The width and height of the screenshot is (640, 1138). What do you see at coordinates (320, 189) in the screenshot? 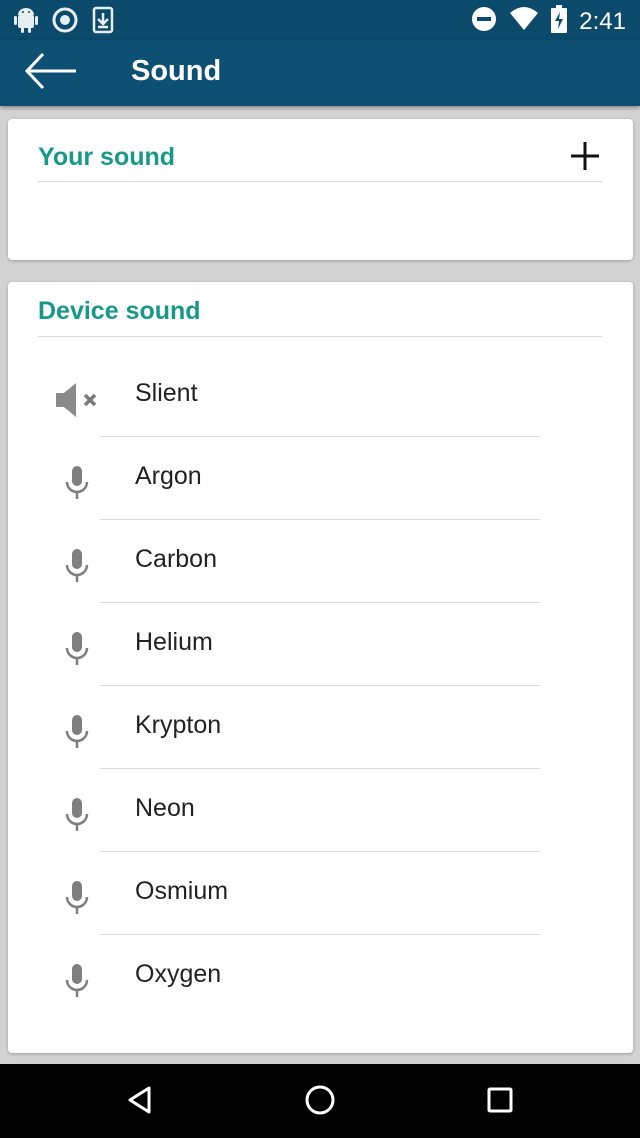
I see `your-sound-card: Your sound` at bounding box center [320, 189].